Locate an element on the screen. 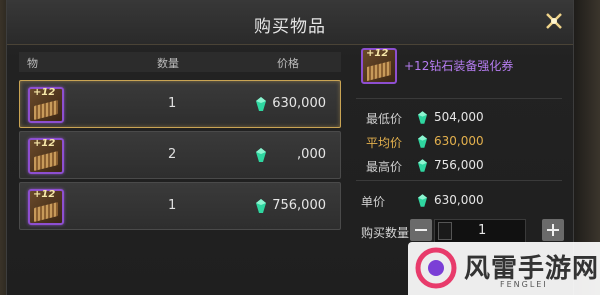 The image size is (600, 295). max-price-value: 756,000 is located at coordinates (459, 165).